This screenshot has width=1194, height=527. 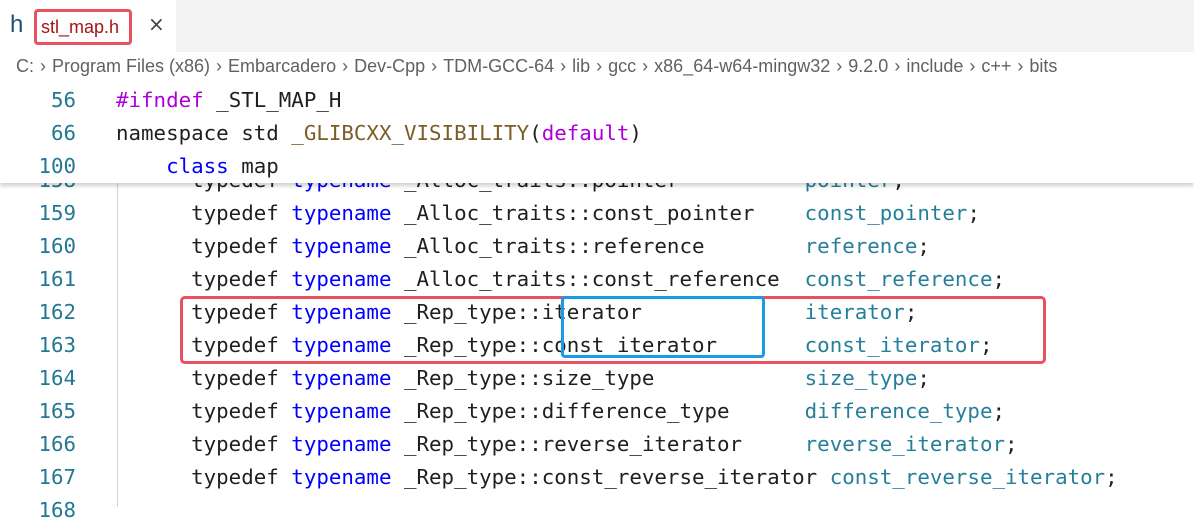 I want to click on close-icon: ×, so click(x=156, y=24).